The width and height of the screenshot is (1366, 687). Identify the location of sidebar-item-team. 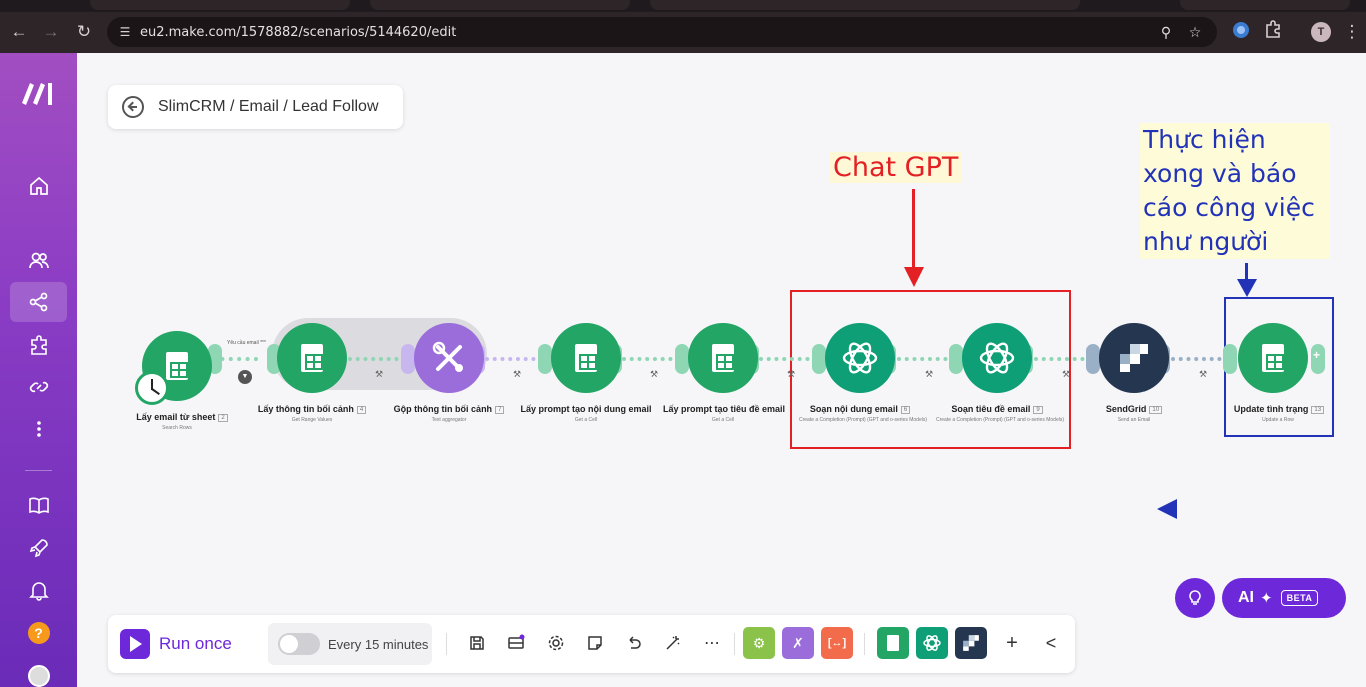
(38, 260).